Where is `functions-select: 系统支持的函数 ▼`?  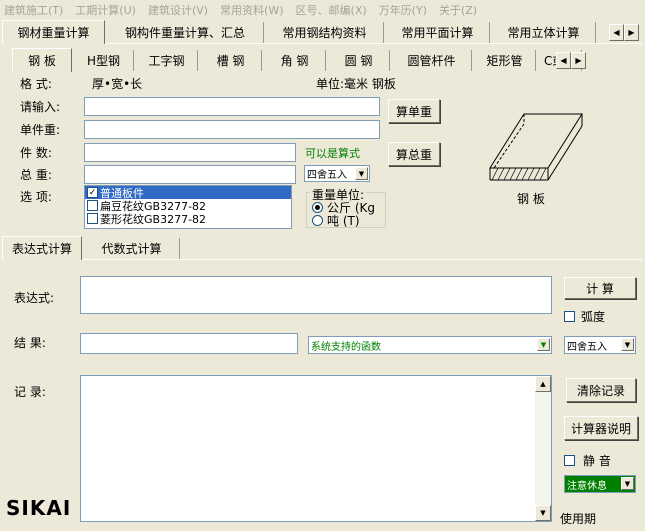 functions-select: 系统支持的函数 ▼ is located at coordinates (430, 345).